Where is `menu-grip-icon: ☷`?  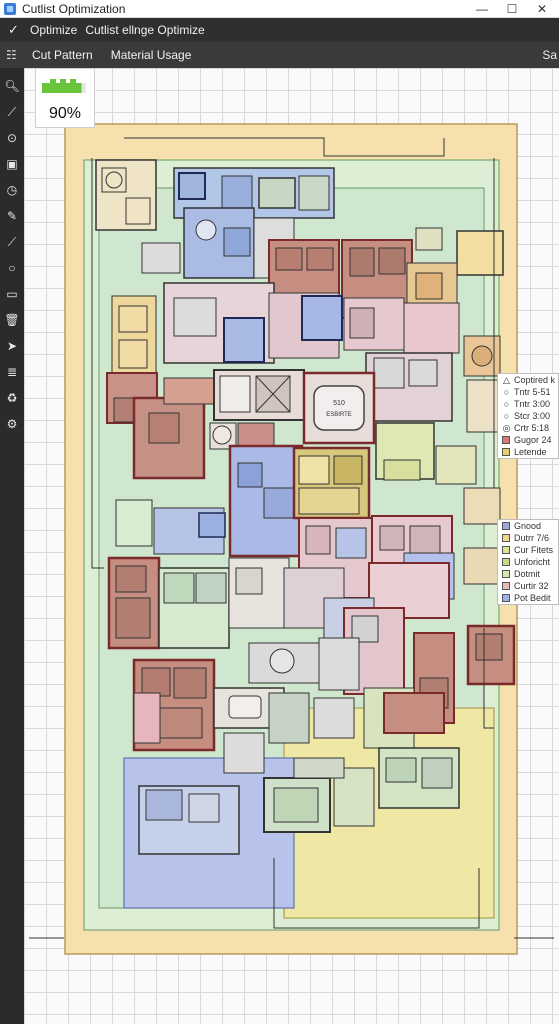 menu-grip-icon: ☷ is located at coordinates (14, 55).